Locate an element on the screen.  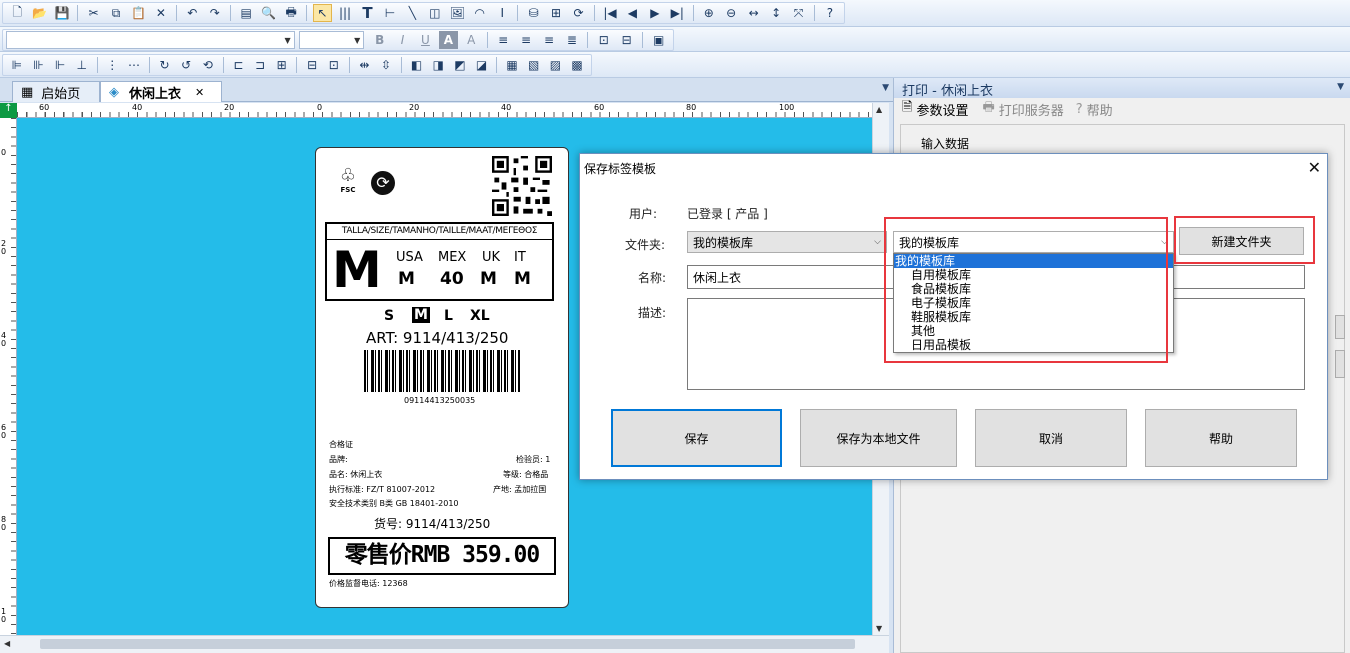
separator is located at coordinates (297, 65).